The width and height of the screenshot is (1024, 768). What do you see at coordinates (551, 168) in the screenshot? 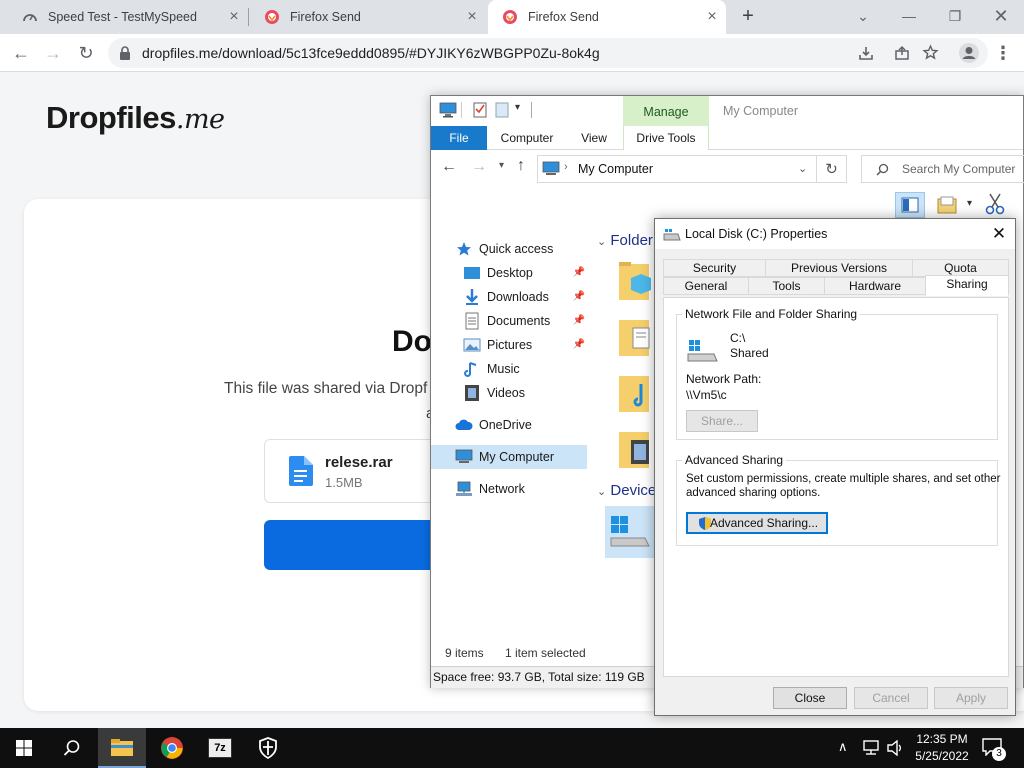
I see `computer-icon` at bounding box center [551, 168].